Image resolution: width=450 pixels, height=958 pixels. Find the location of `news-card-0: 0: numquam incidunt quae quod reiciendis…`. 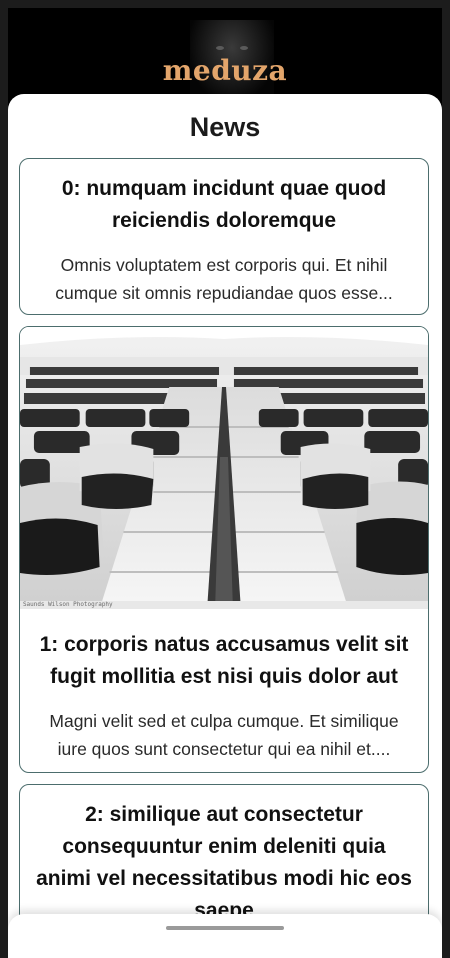

news-card-0: 0: numquam incidunt quae quod reiciendis… is located at coordinates (224, 236).